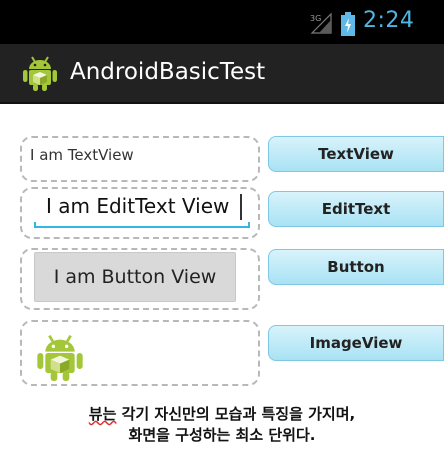 Image resolution: width=444 pixels, height=458 pixels. What do you see at coordinates (348, 24) in the screenshot?
I see `battery-icon` at bounding box center [348, 24].